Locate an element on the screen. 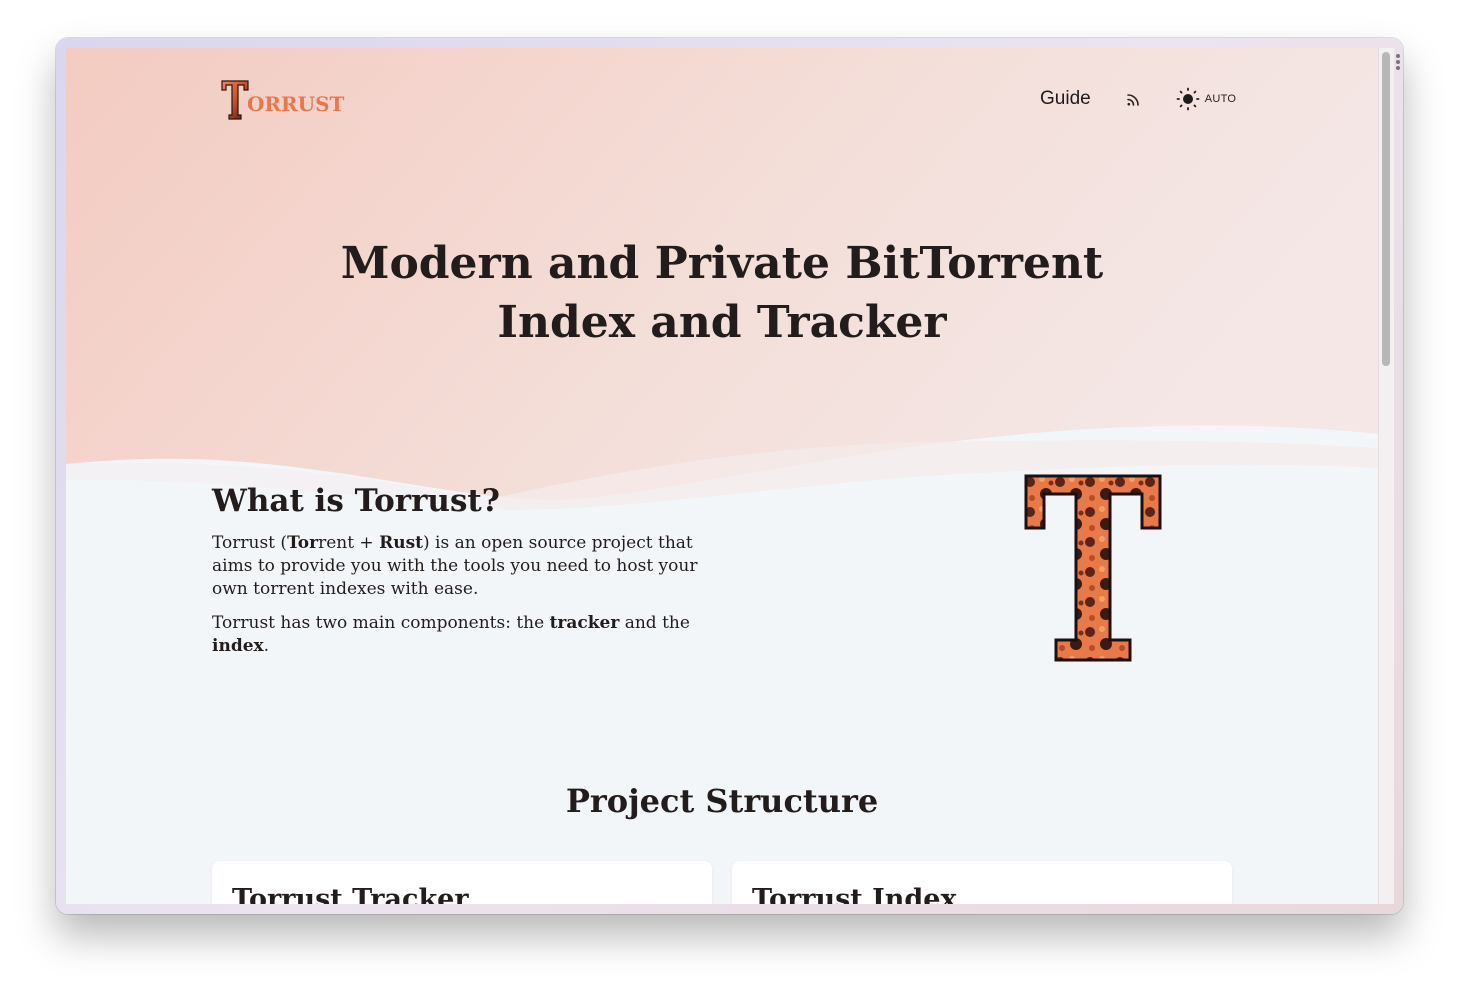  tracker-card: Torrust Tracker is located at coordinates (462, 882).